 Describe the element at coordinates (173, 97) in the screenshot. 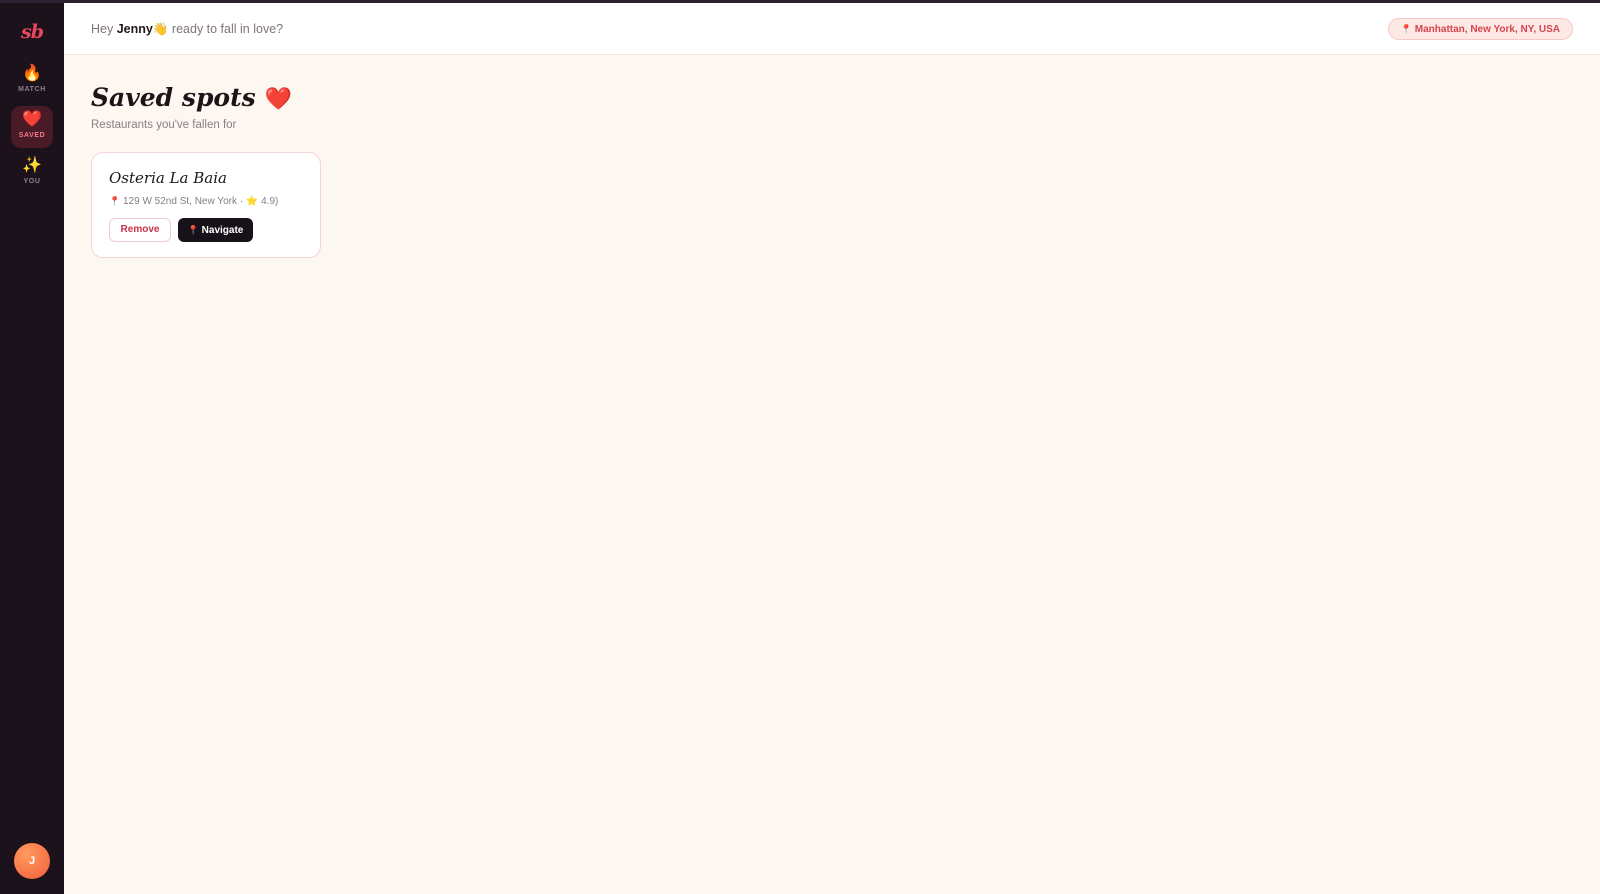

I see `page-title-text: Saved spots` at that location.